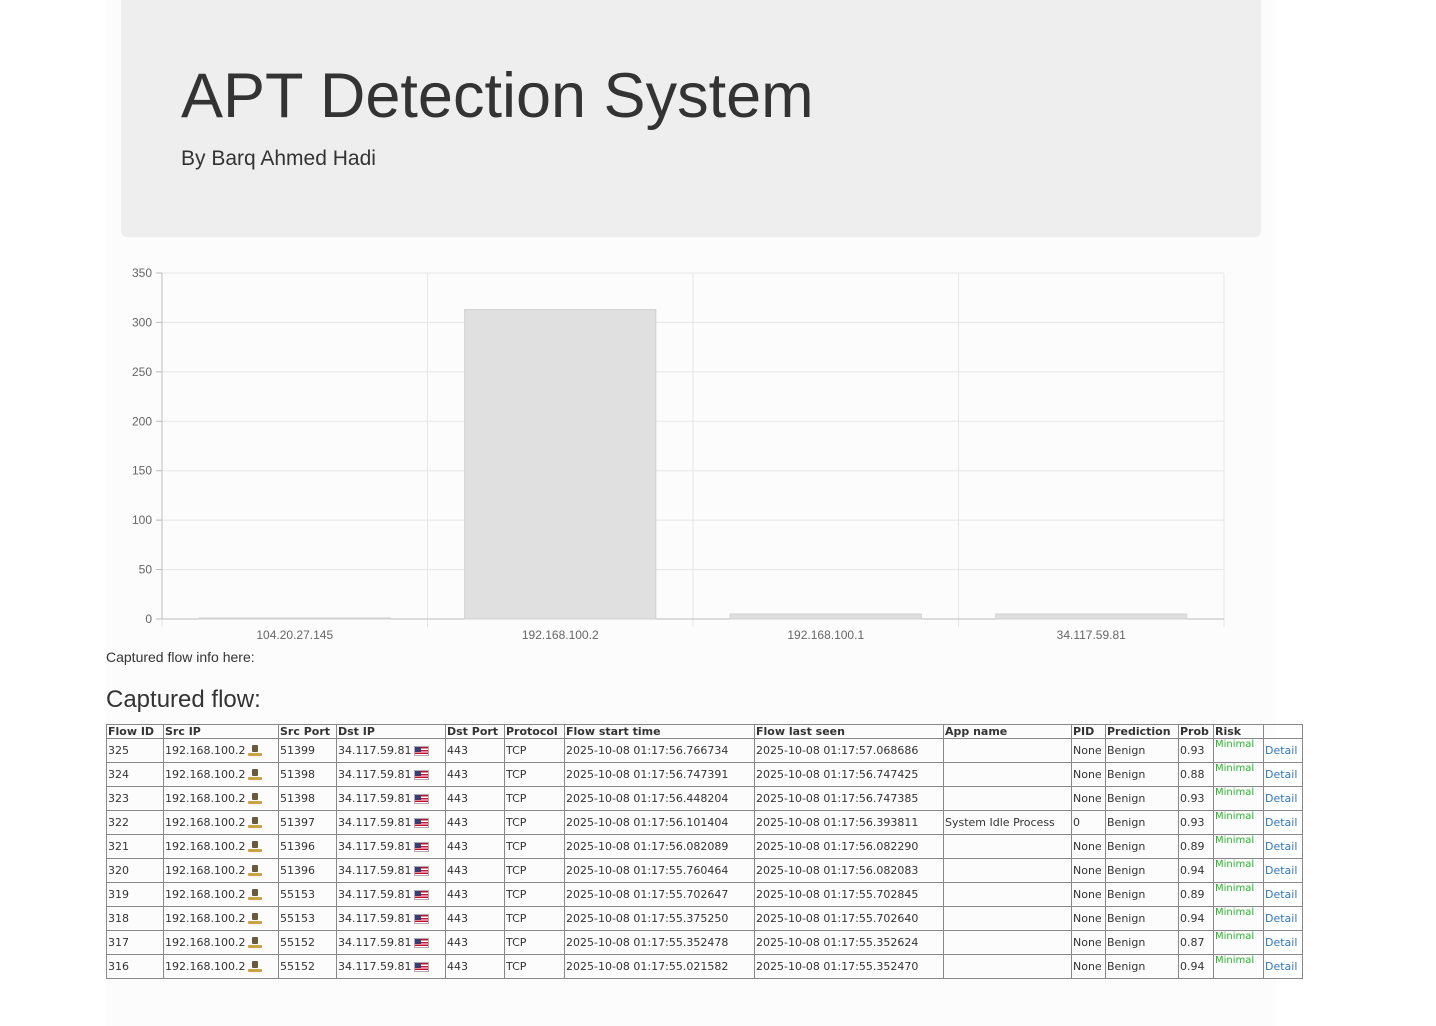  Describe the element at coordinates (849, 774) in the screenshot. I see `flow-last-seen-cell: 2025-10-08 01:17:56.747425` at that location.